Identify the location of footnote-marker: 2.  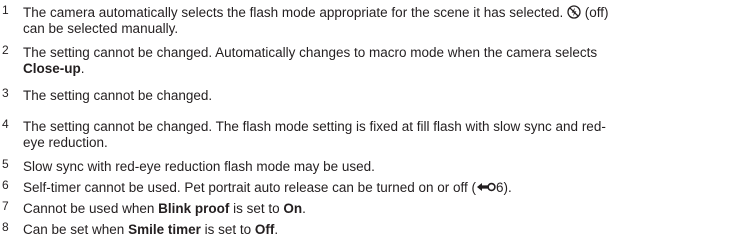
(5, 50).